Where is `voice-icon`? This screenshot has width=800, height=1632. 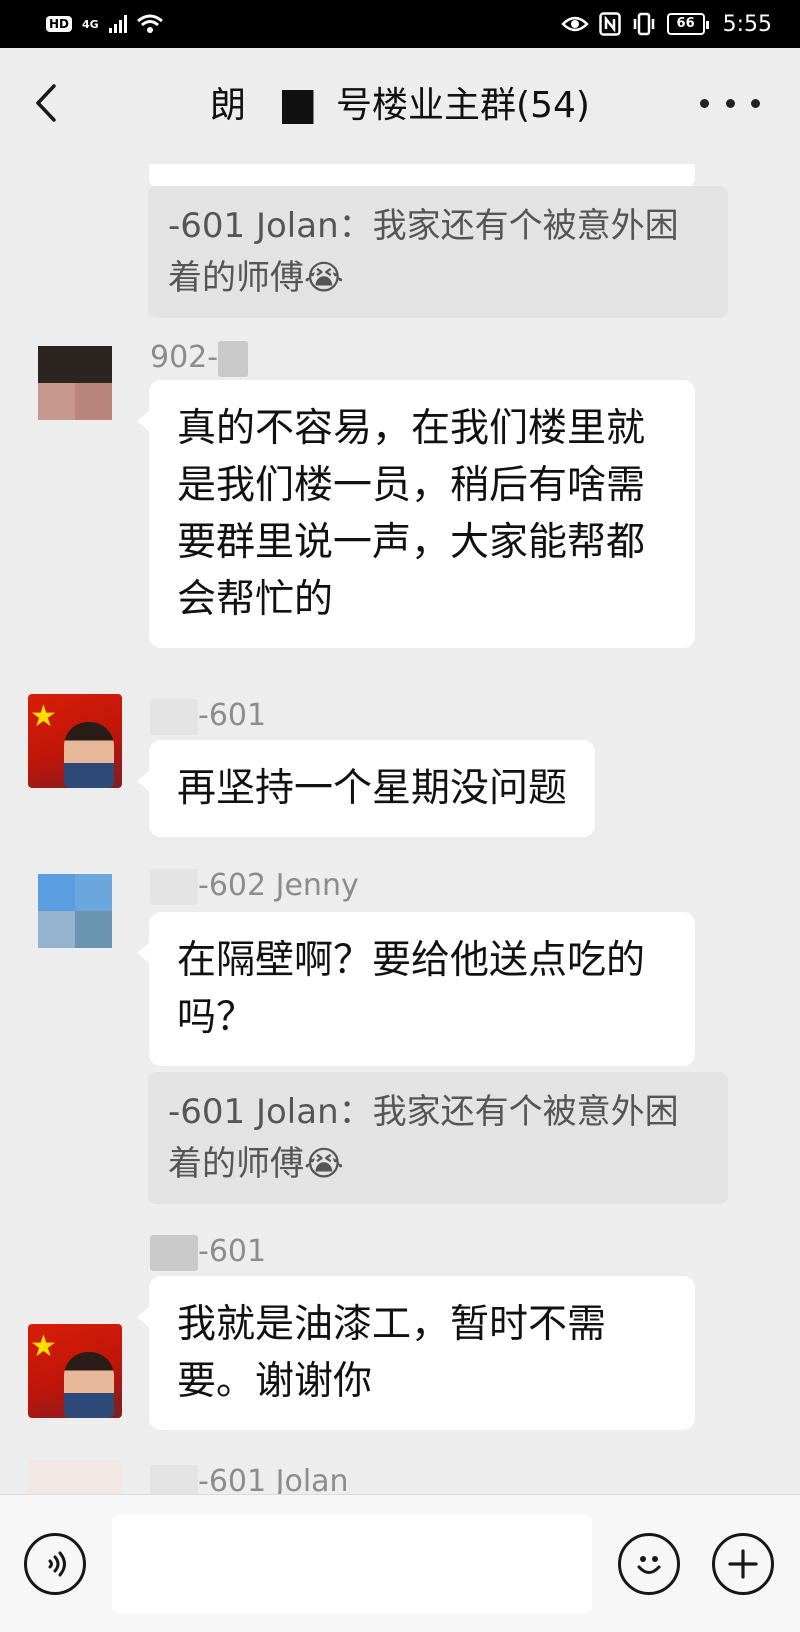 voice-icon is located at coordinates (57, 1564).